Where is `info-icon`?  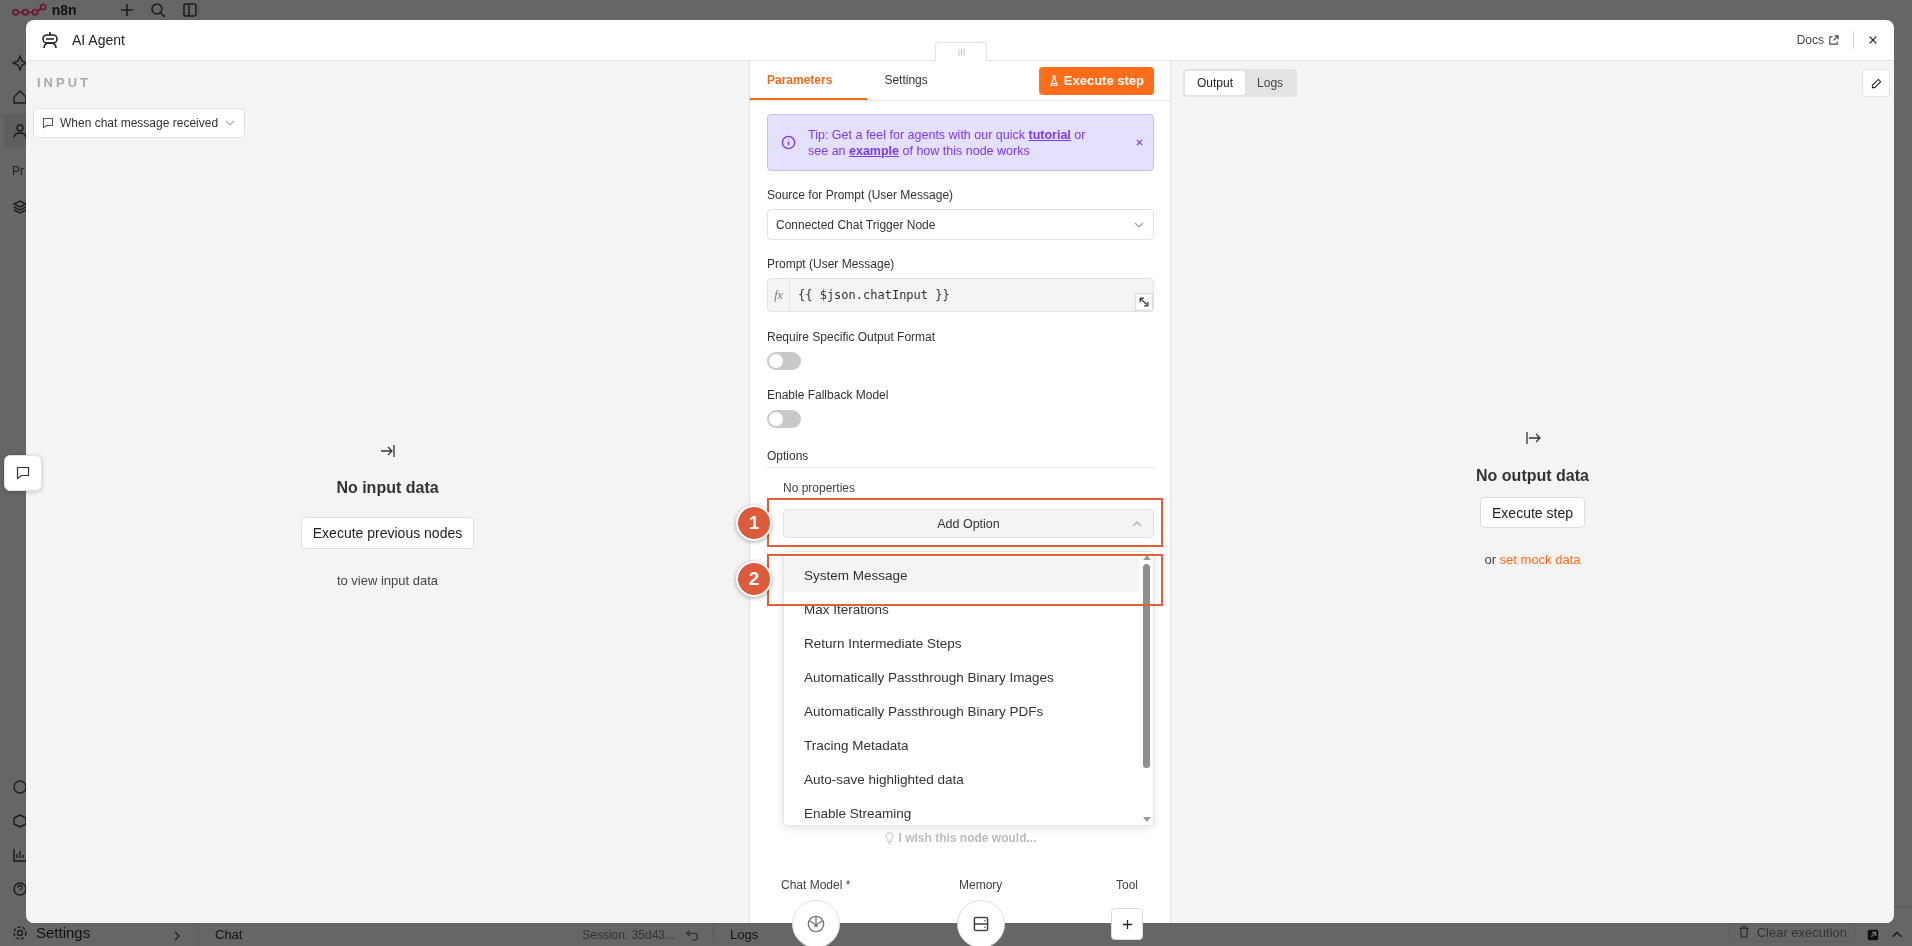
info-icon is located at coordinates (788, 142).